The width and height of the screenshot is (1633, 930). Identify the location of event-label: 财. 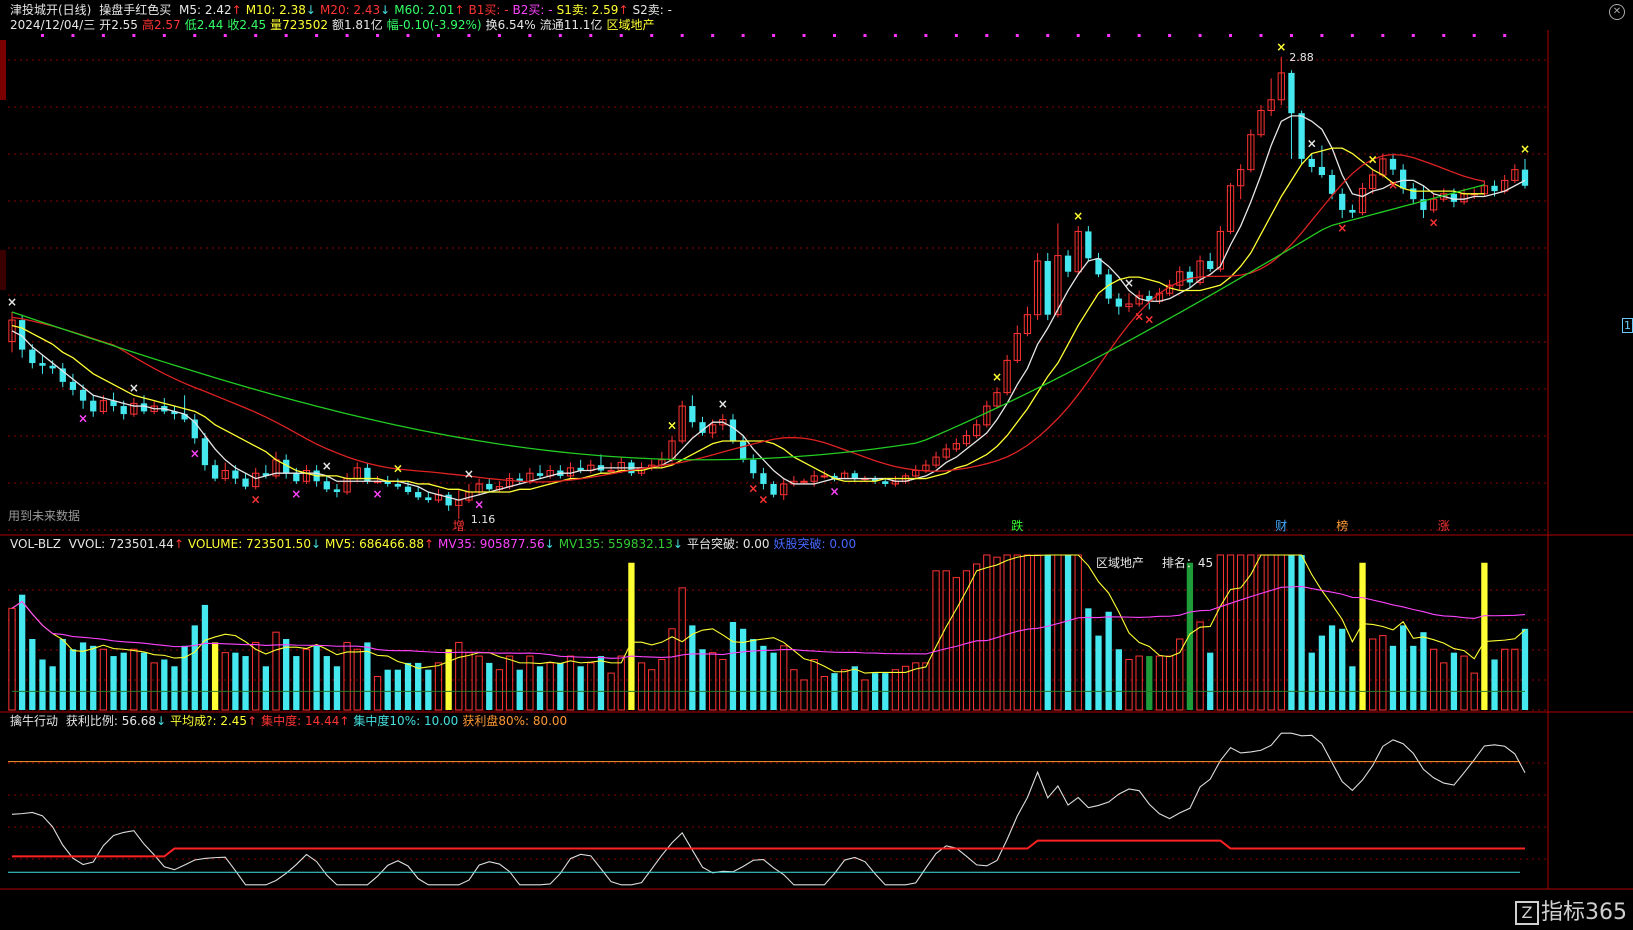
(1281, 526).